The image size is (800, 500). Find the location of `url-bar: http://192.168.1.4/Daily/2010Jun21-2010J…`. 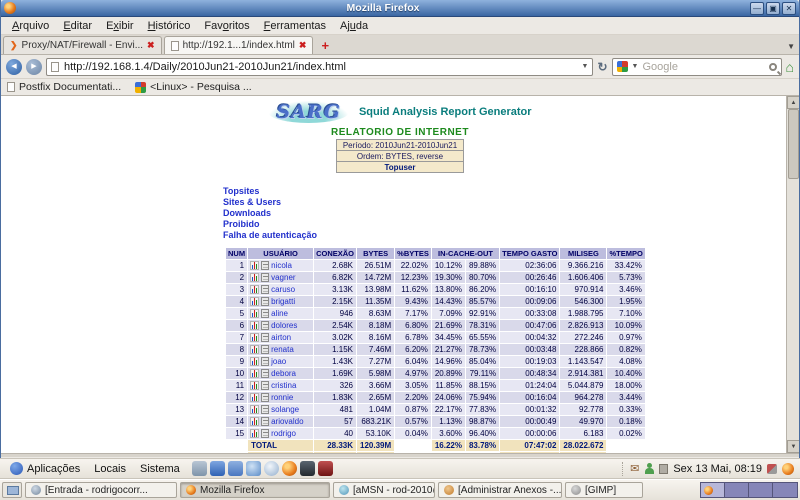

url-bar: http://192.168.1.4/Daily/2010Jun21-2010J… is located at coordinates (320, 66).